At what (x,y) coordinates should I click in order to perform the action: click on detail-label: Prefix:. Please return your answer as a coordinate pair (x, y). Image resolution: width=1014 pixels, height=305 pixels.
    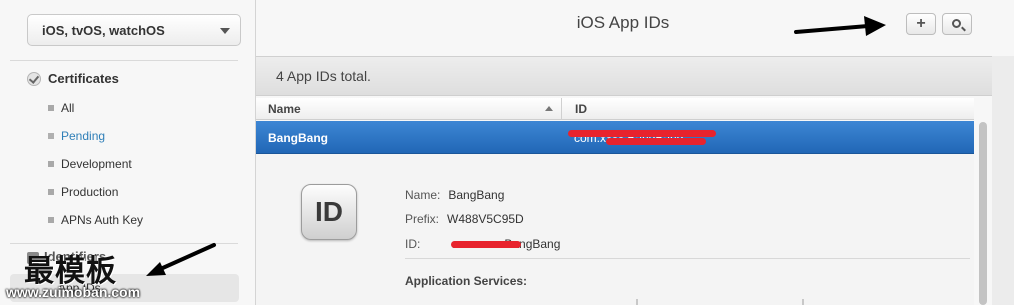
    Looking at the image, I should click on (422, 219).